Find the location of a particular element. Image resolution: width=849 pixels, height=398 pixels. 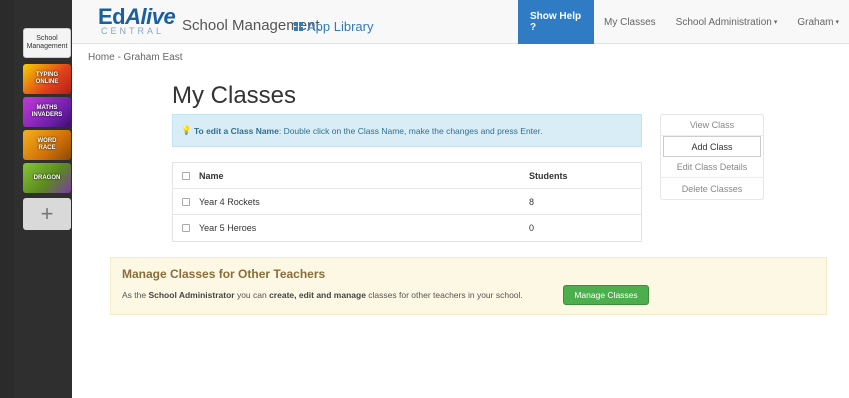

students-count-cell: 8 is located at coordinates (532, 201).